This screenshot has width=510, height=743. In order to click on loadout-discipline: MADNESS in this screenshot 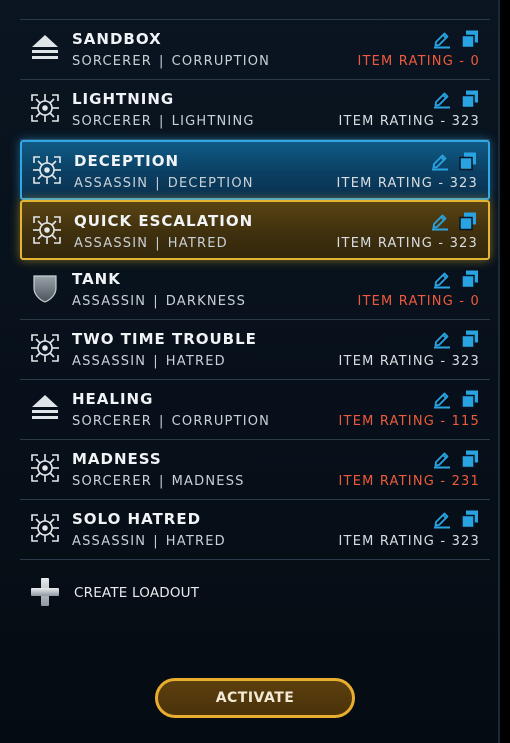, I will do `click(208, 481)`.